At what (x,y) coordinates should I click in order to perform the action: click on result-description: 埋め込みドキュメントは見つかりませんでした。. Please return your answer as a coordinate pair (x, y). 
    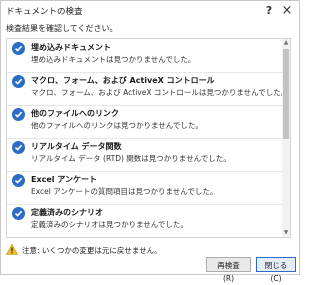
    Looking at the image, I should click on (113, 59).